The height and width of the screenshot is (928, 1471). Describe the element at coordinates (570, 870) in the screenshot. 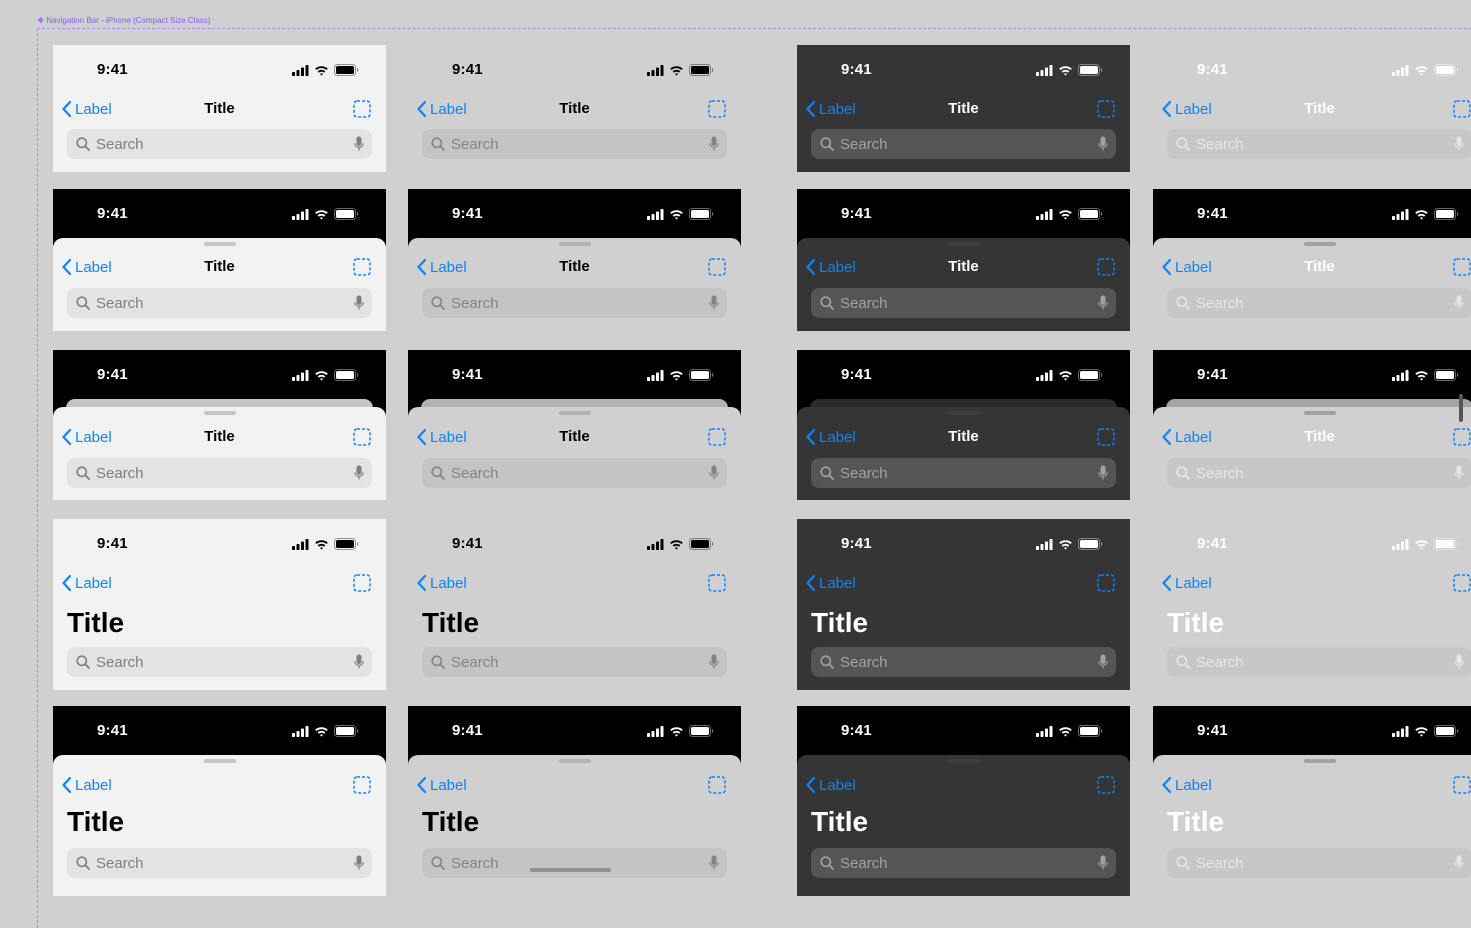

I see `home-indicator` at that location.